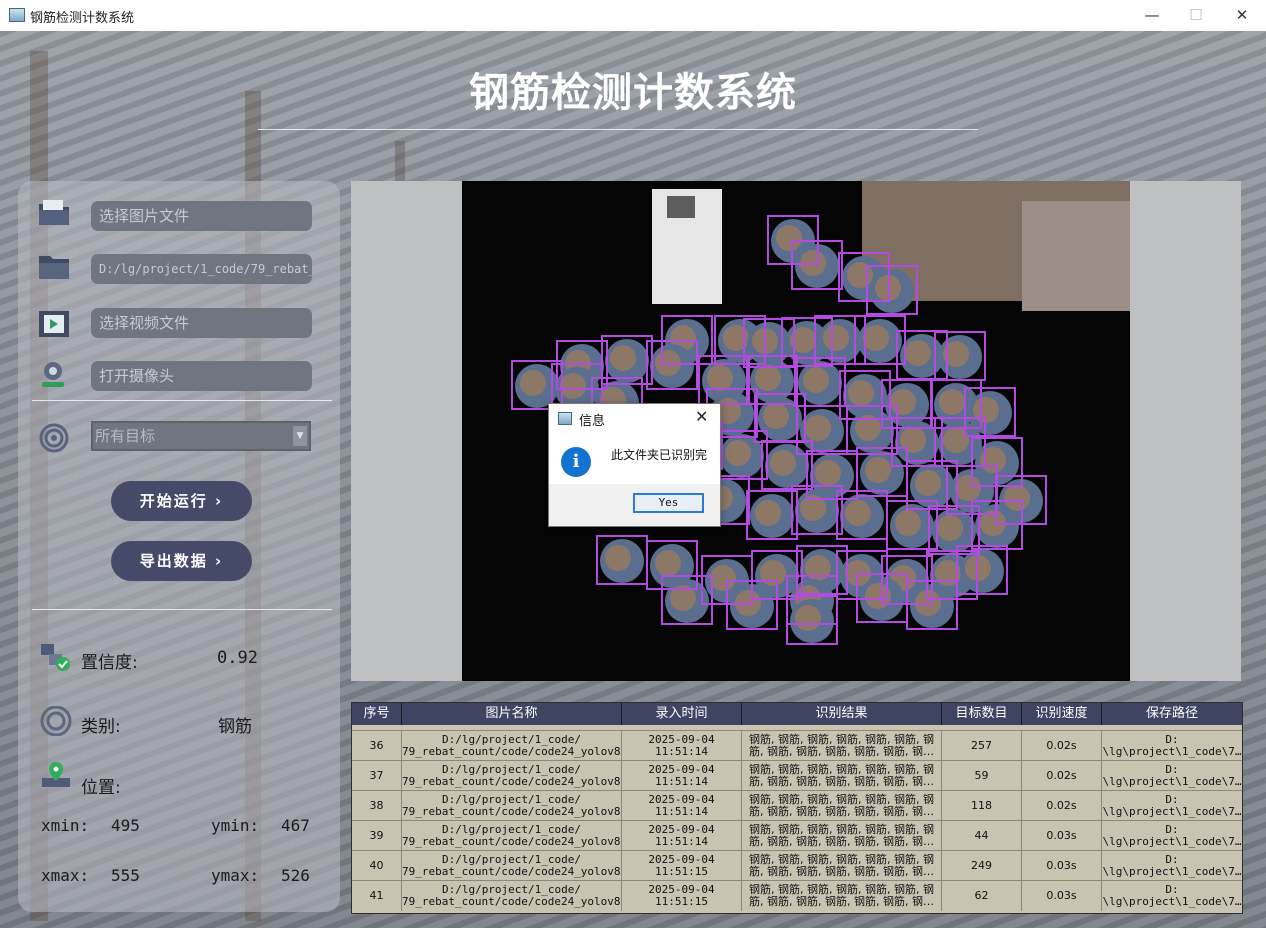 Image resolution: width=1266 pixels, height=928 pixels. Describe the element at coordinates (235, 727) in the screenshot. I see `class-value: 钢筋` at that location.